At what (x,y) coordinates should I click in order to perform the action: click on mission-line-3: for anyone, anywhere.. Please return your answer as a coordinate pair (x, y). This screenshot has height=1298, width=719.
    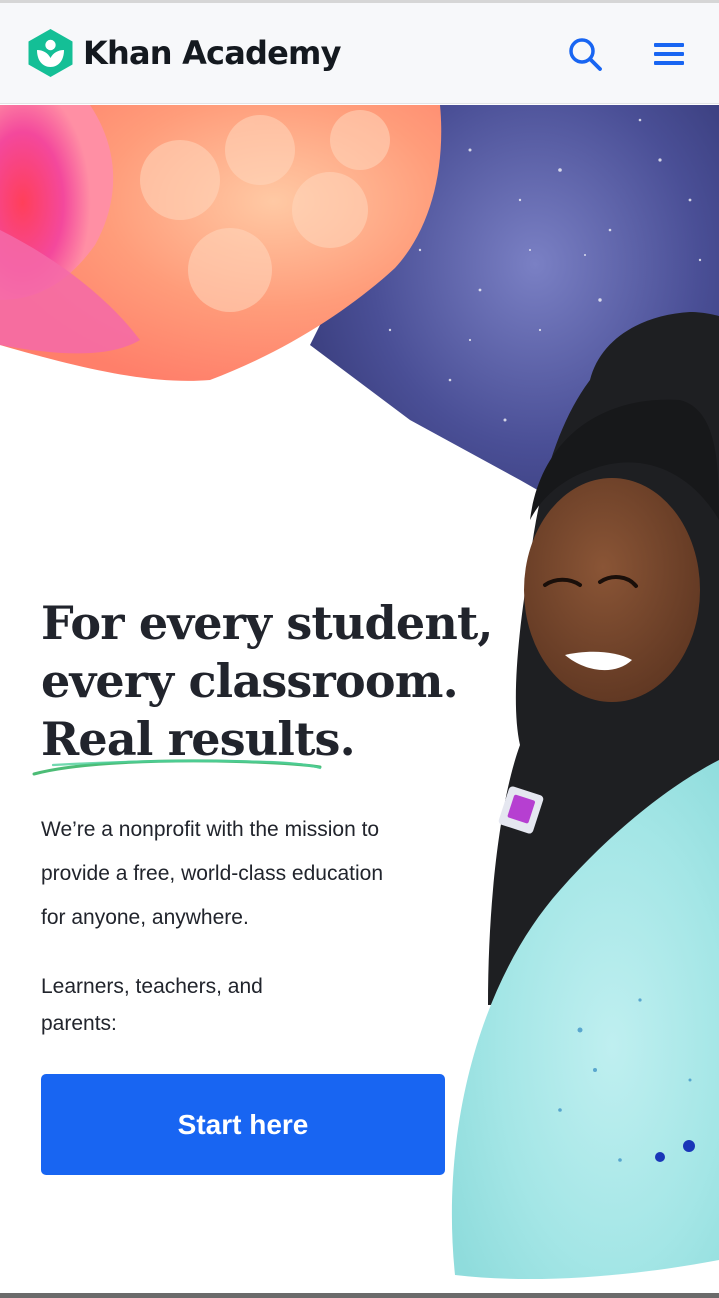
    Looking at the image, I should click on (145, 917).